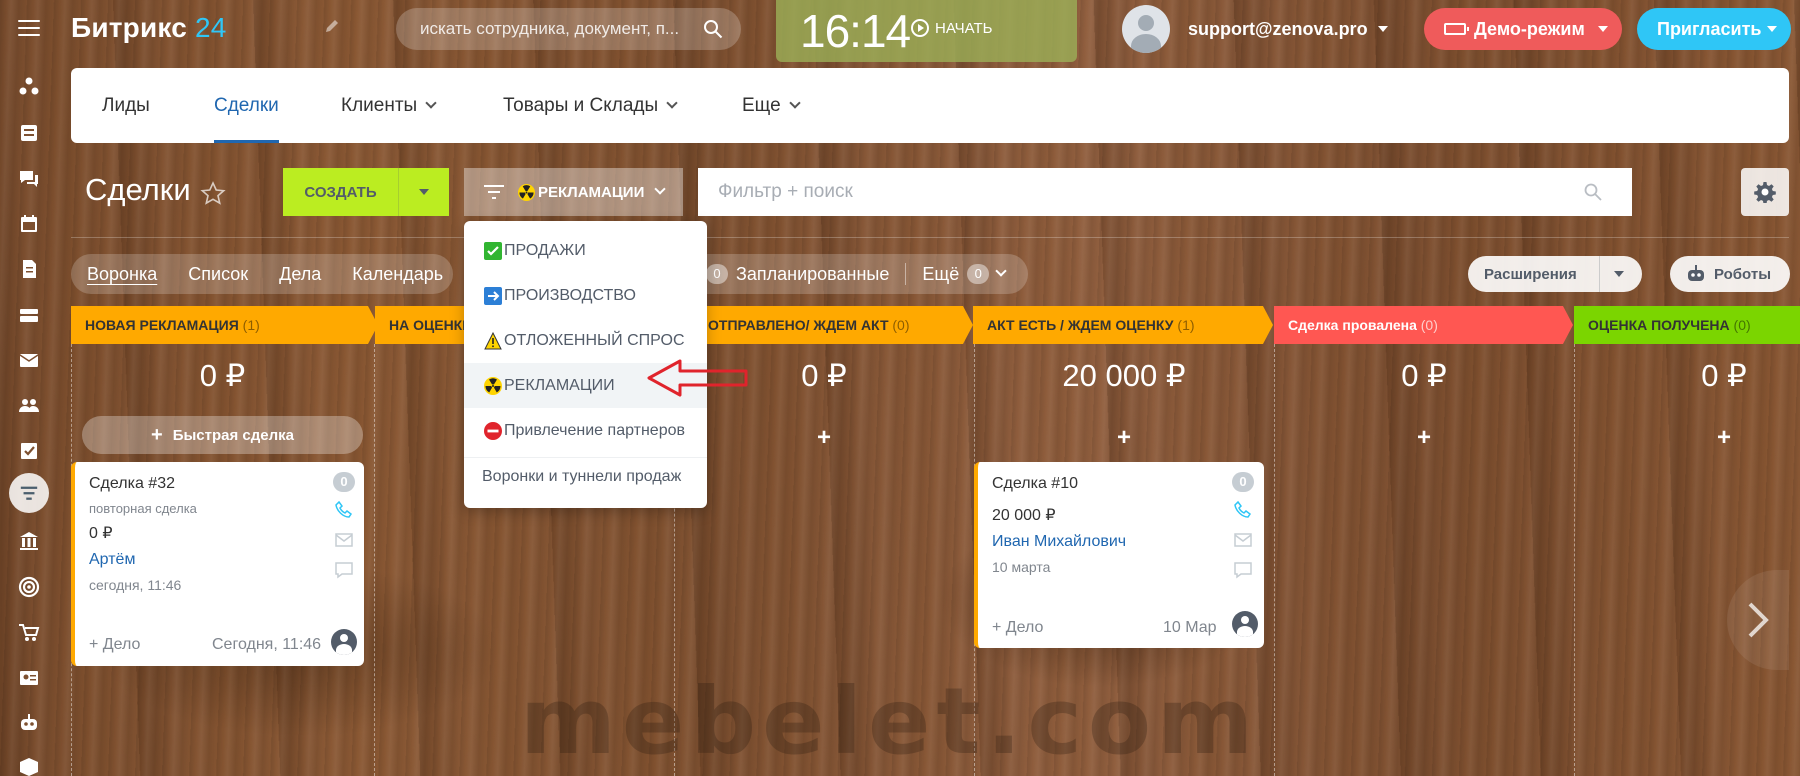 Image resolution: width=1800 pixels, height=776 pixels. Describe the element at coordinates (424, 192) in the screenshot. I see `create-dropdown` at that location.